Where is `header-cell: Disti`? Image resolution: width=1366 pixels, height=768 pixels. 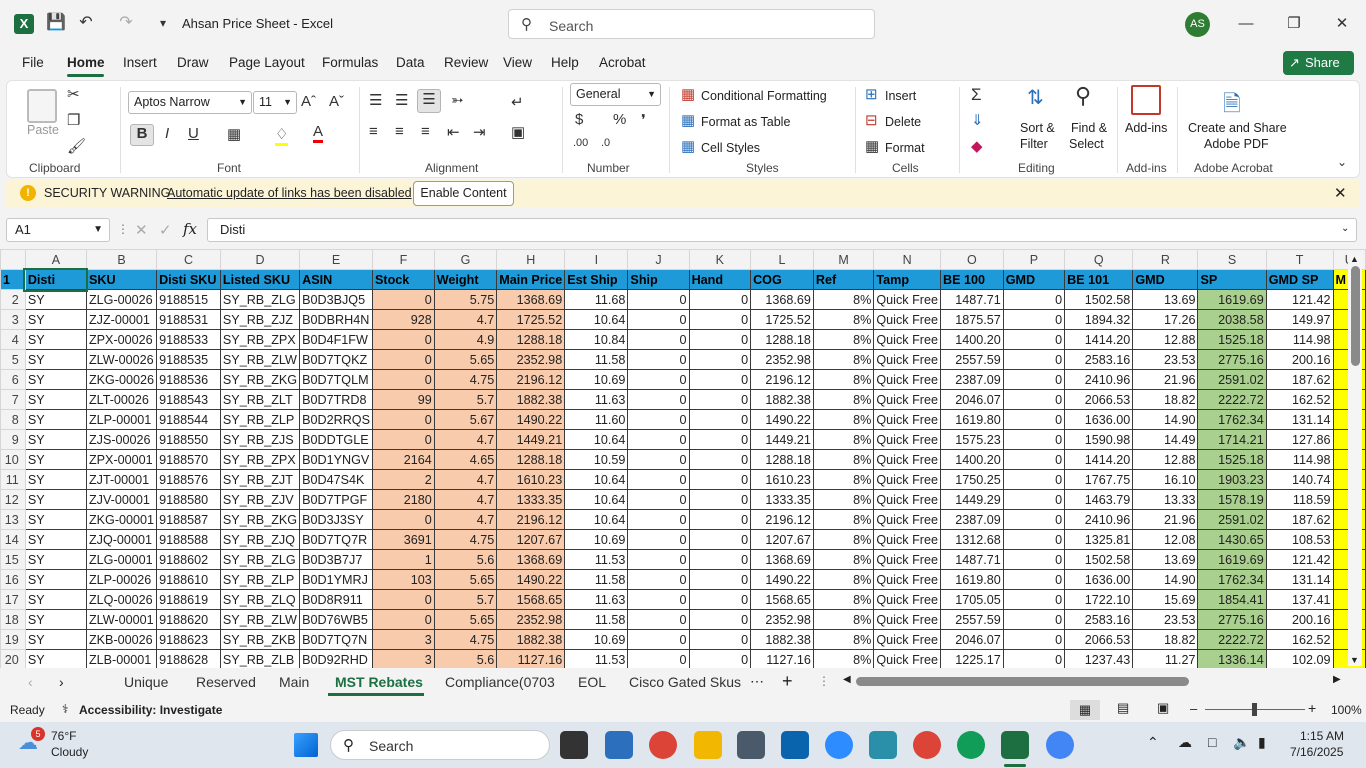
header-cell: Disti is located at coordinates (56, 279).